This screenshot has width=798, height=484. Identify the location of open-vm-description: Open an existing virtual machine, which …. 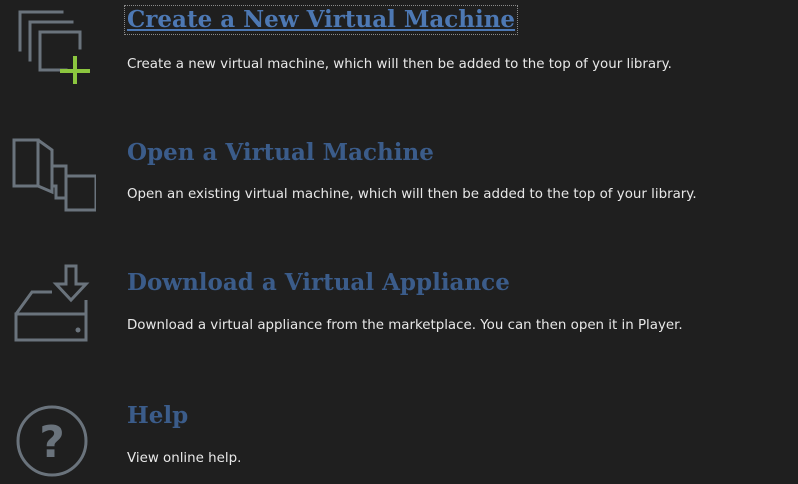
(412, 194).